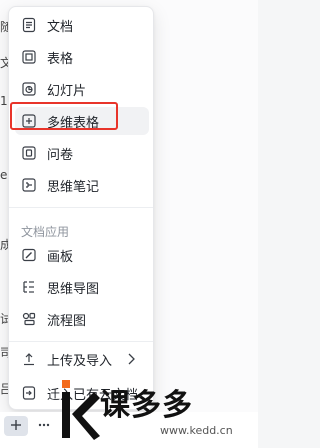 The width and height of the screenshot is (320, 448). Describe the element at coordinates (67, 321) in the screenshot. I see `menu-item-label: 流程图` at that location.